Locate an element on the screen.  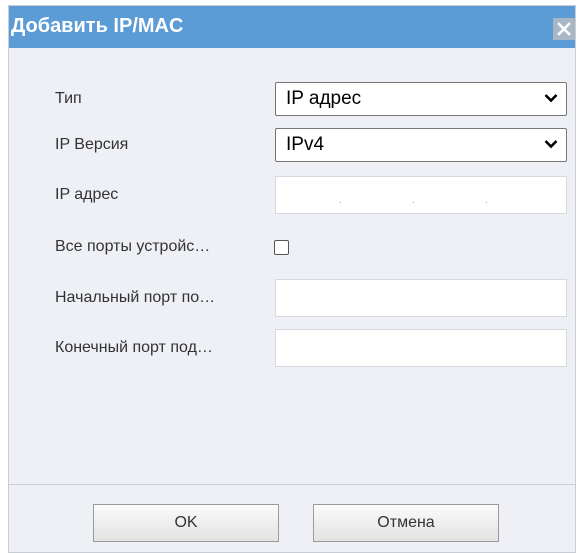
ip-address-label: IP адрес is located at coordinates (87, 194).